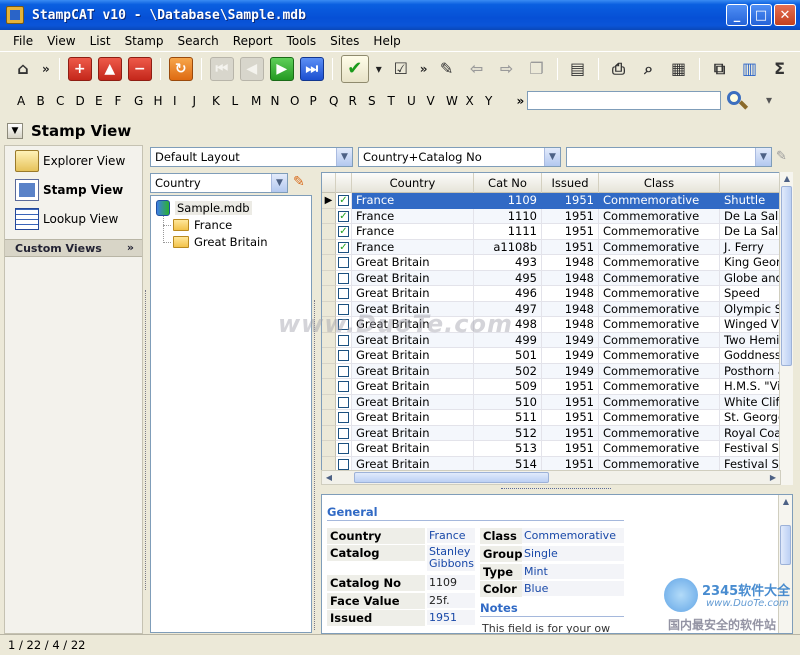 The image size is (800, 655). I want to click on edit-record-icon: ▲, so click(109, 68).